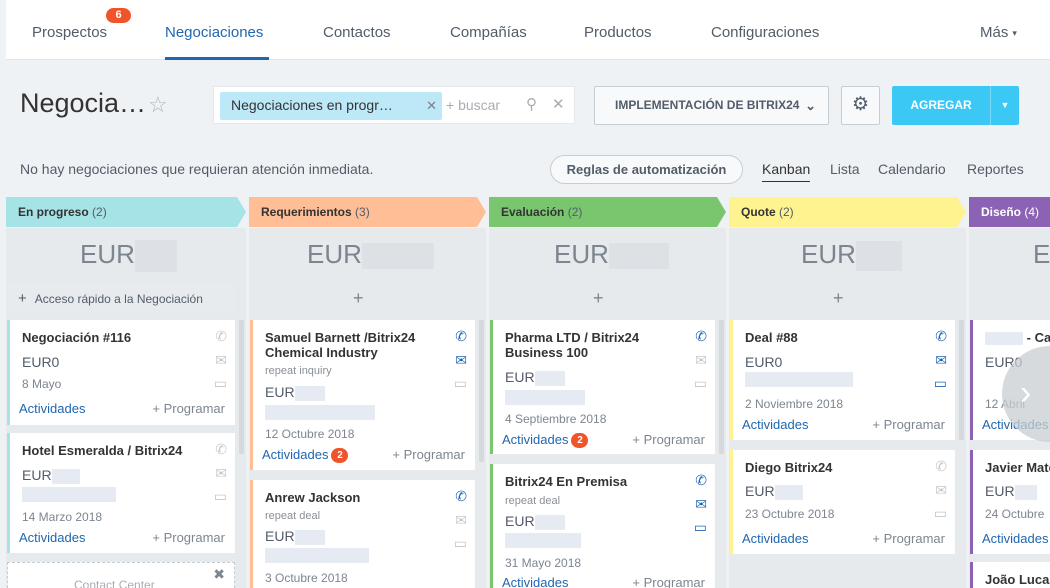 The image size is (1050, 588). I want to click on quick-access-button: + Acceso rápido a la Negociación, so click(121, 298).